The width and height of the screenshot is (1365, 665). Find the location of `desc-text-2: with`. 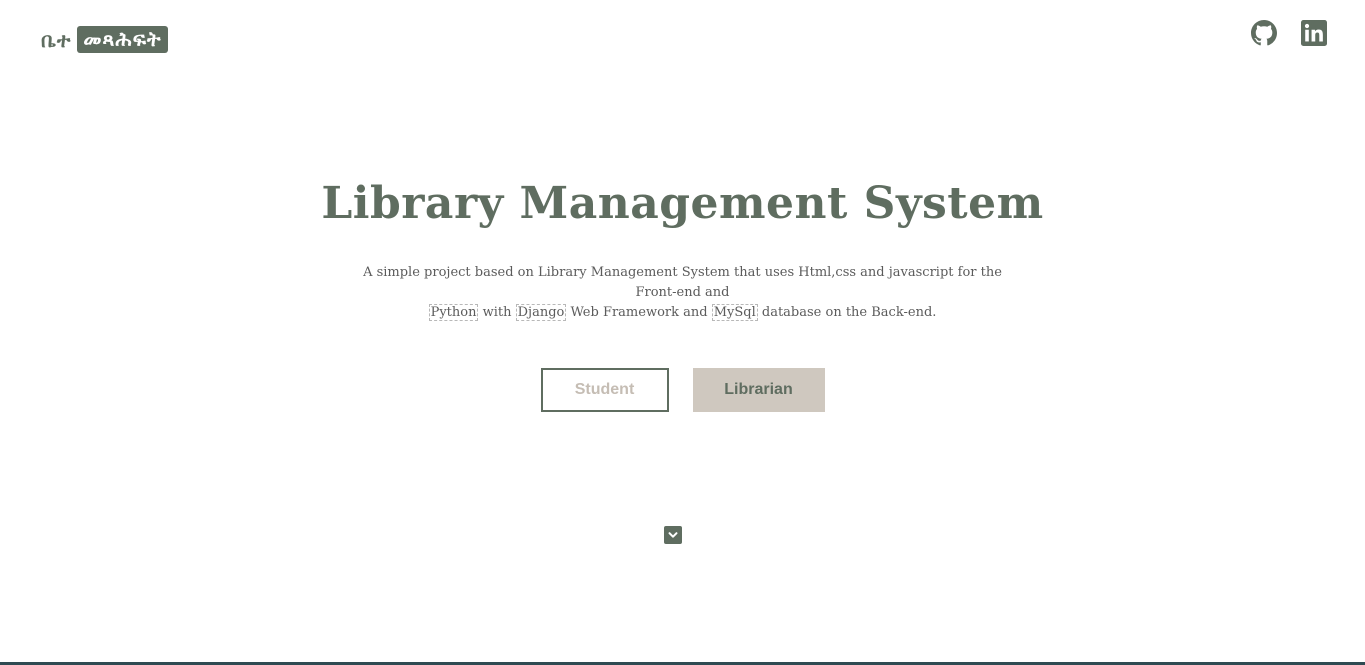

desc-text-2: with is located at coordinates (497, 312).